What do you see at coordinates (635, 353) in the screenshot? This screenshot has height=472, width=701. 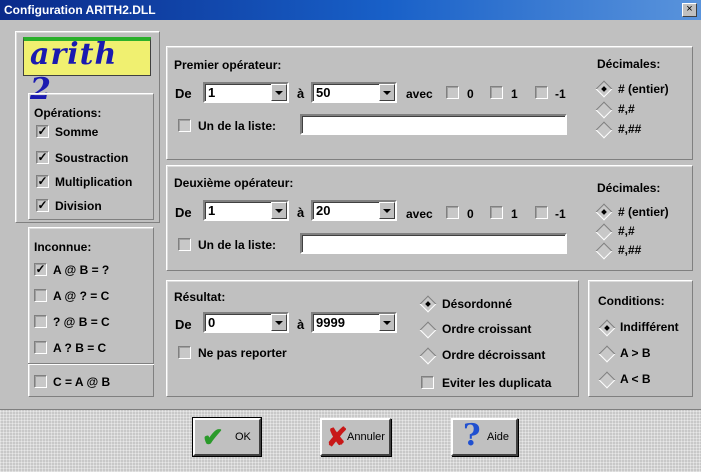 I see `conditions-label-1: A > B` at bounding box center [635, 353].